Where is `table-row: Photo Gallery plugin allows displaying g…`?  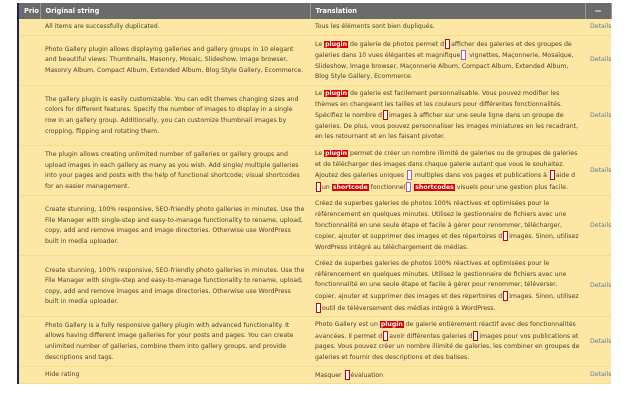
table-row: Photo Gallery plugin allows displaying g… is located at coordinates (314, 60).